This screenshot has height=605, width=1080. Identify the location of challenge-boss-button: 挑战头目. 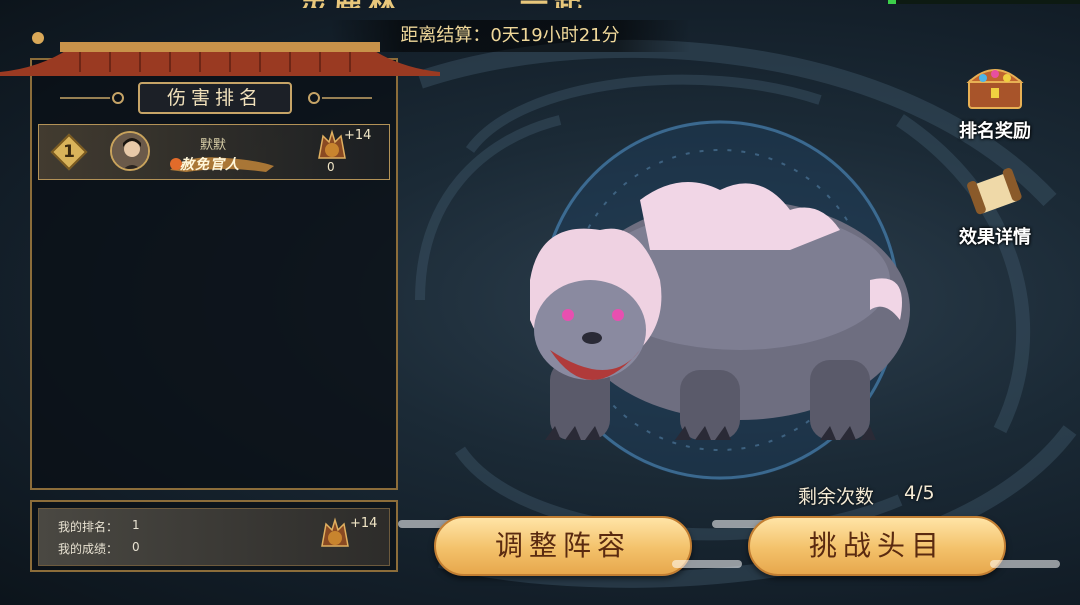
(877, 546).